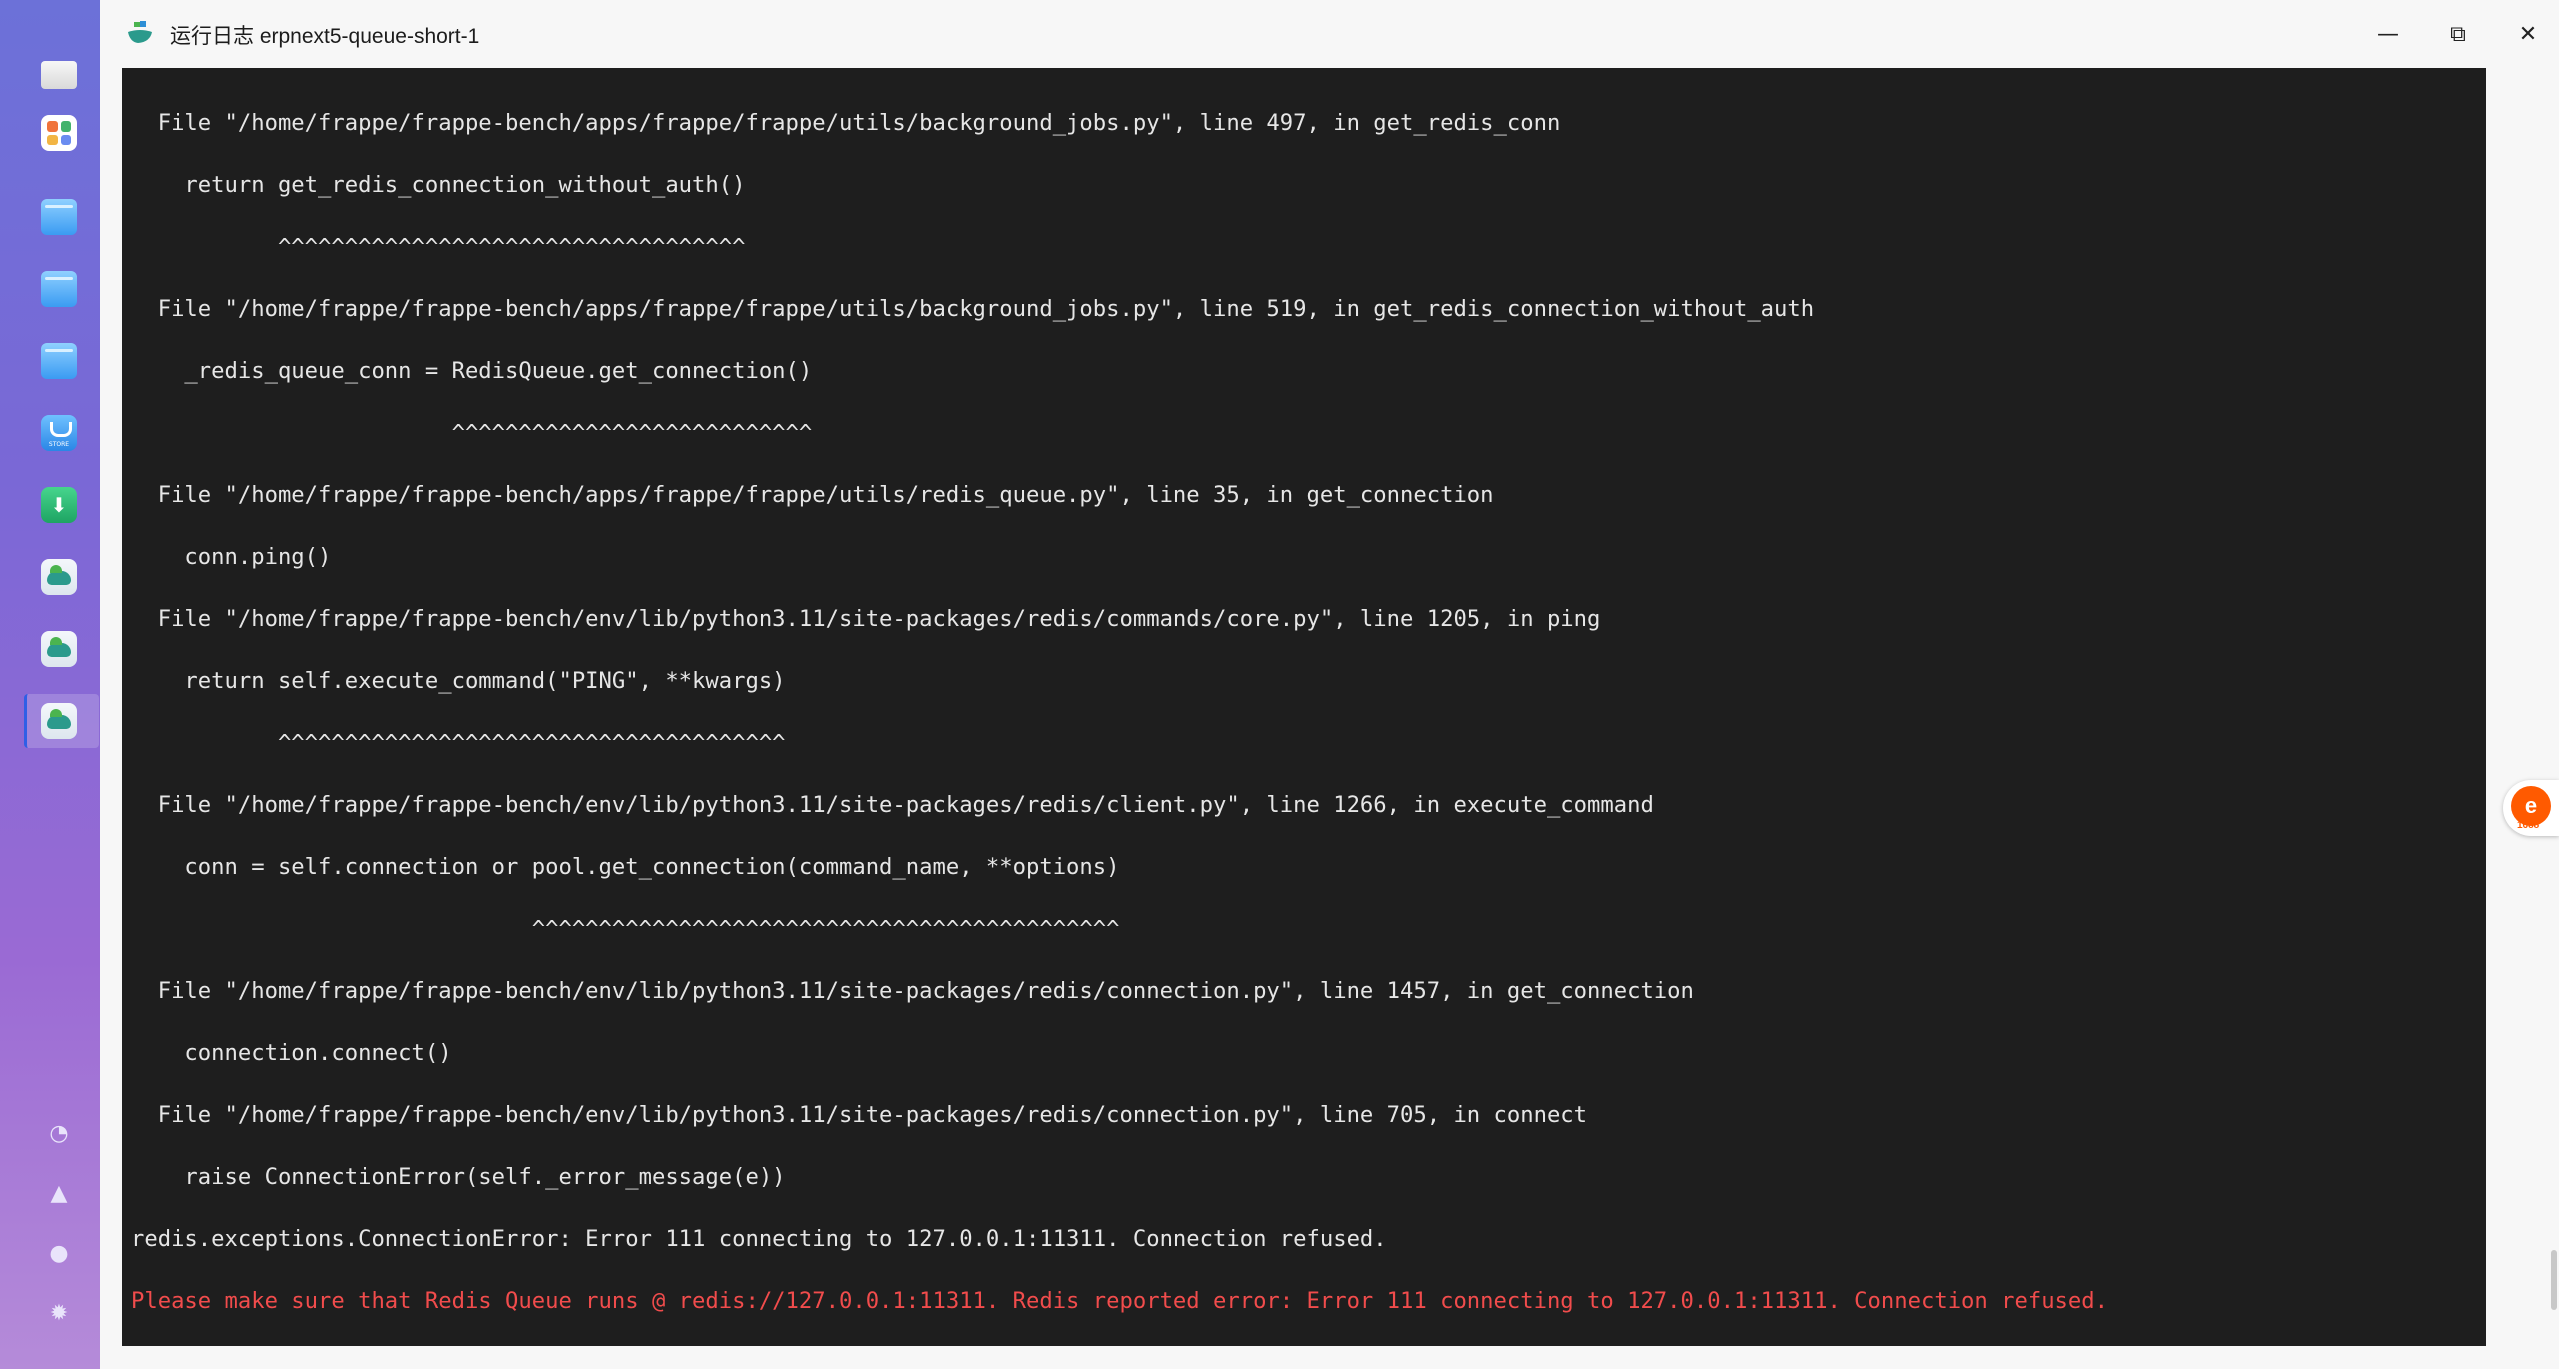 The height and width of the screenshot is (1369, 2559). I want to click on log-line: connection.connect(), so click(291, 1053).